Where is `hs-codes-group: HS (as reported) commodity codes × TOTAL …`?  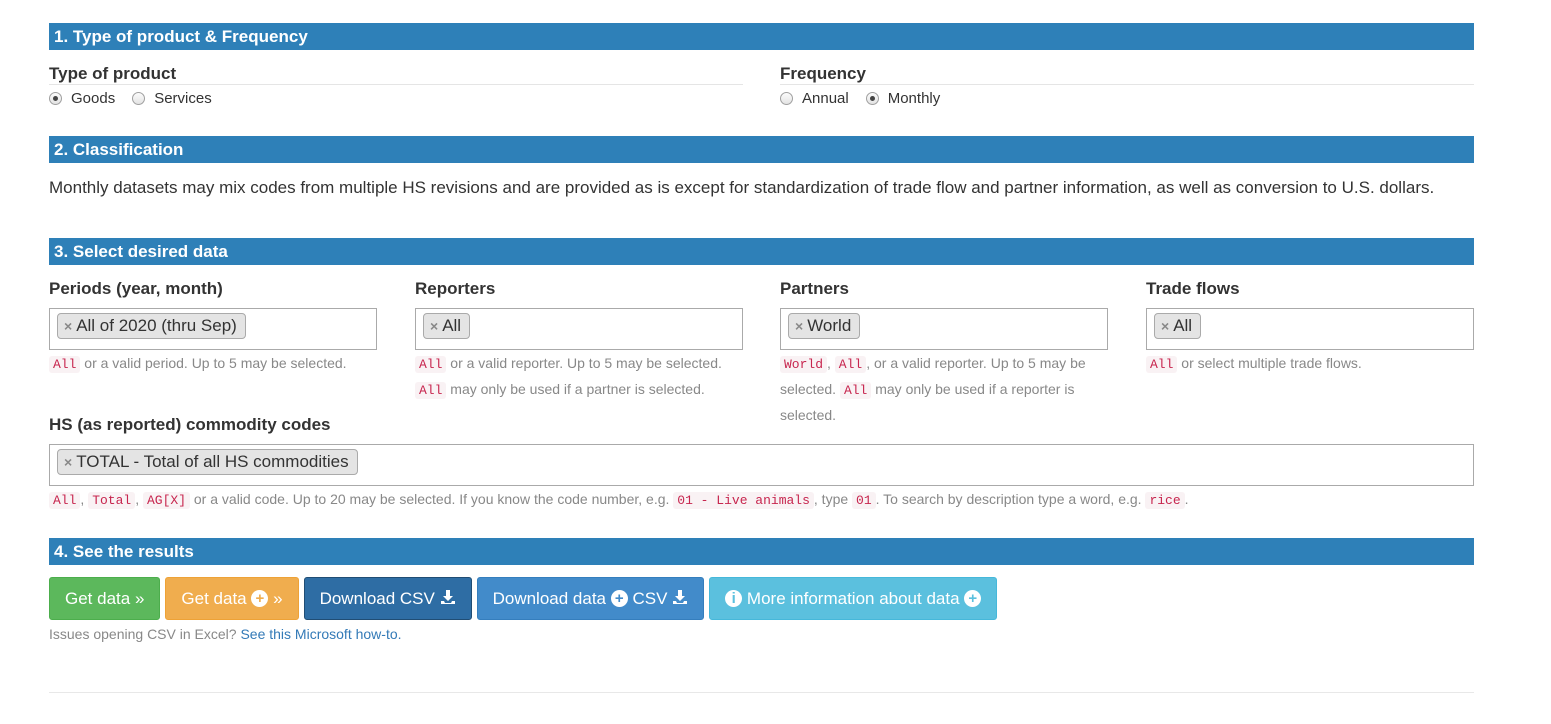
hs-codes-group: HS (as reported) commodity codes × TOTAL … is located at coordinates (761, 464).